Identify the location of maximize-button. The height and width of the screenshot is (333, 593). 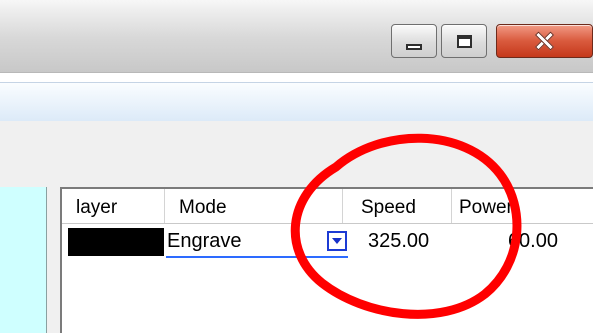
(464, 41).